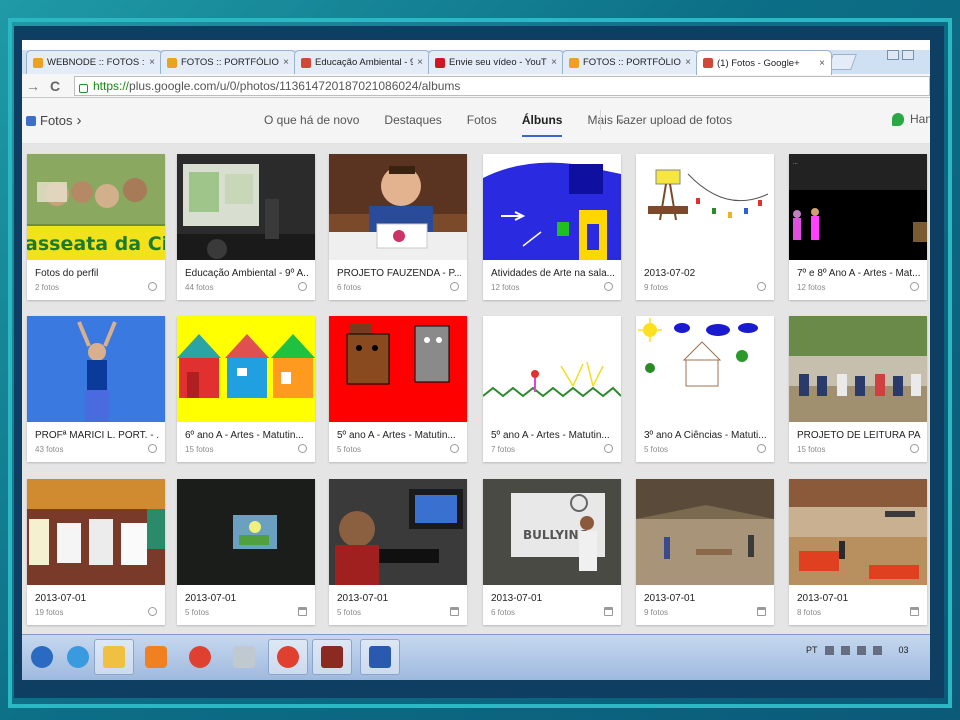 The image size is (960, 720). I want to click on nav-tab: Destaques, so click(412, 125).